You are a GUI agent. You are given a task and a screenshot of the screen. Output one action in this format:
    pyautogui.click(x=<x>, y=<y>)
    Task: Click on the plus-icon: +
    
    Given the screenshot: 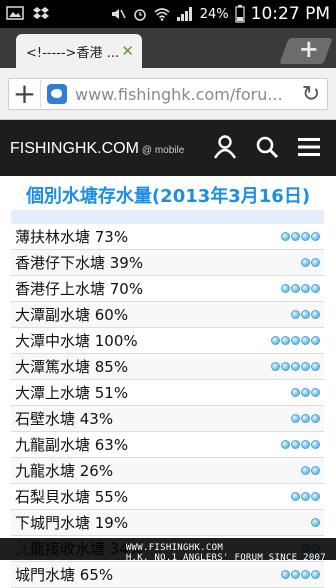 What is the action you would take?
    pyautogui.click(x=308, y=49)
    